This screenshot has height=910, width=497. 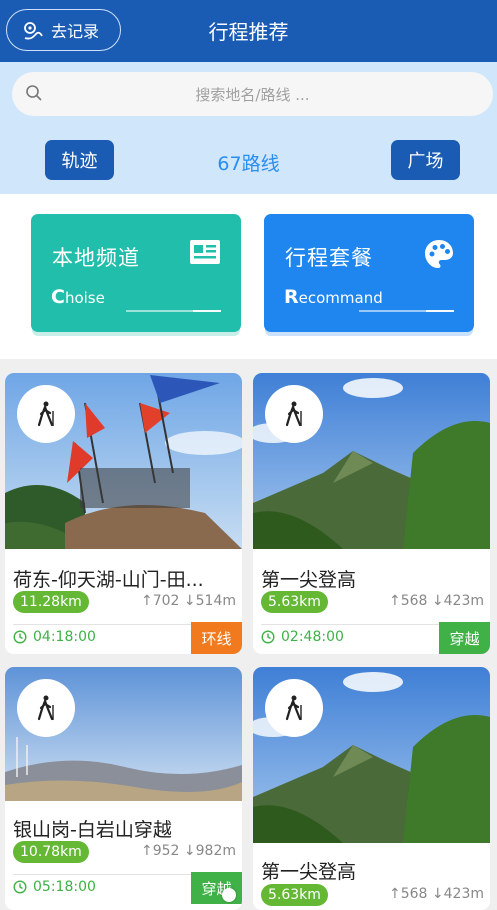 I want to click on elevation-stats: ↑702 ↓514m, so click(x=188, y=601).